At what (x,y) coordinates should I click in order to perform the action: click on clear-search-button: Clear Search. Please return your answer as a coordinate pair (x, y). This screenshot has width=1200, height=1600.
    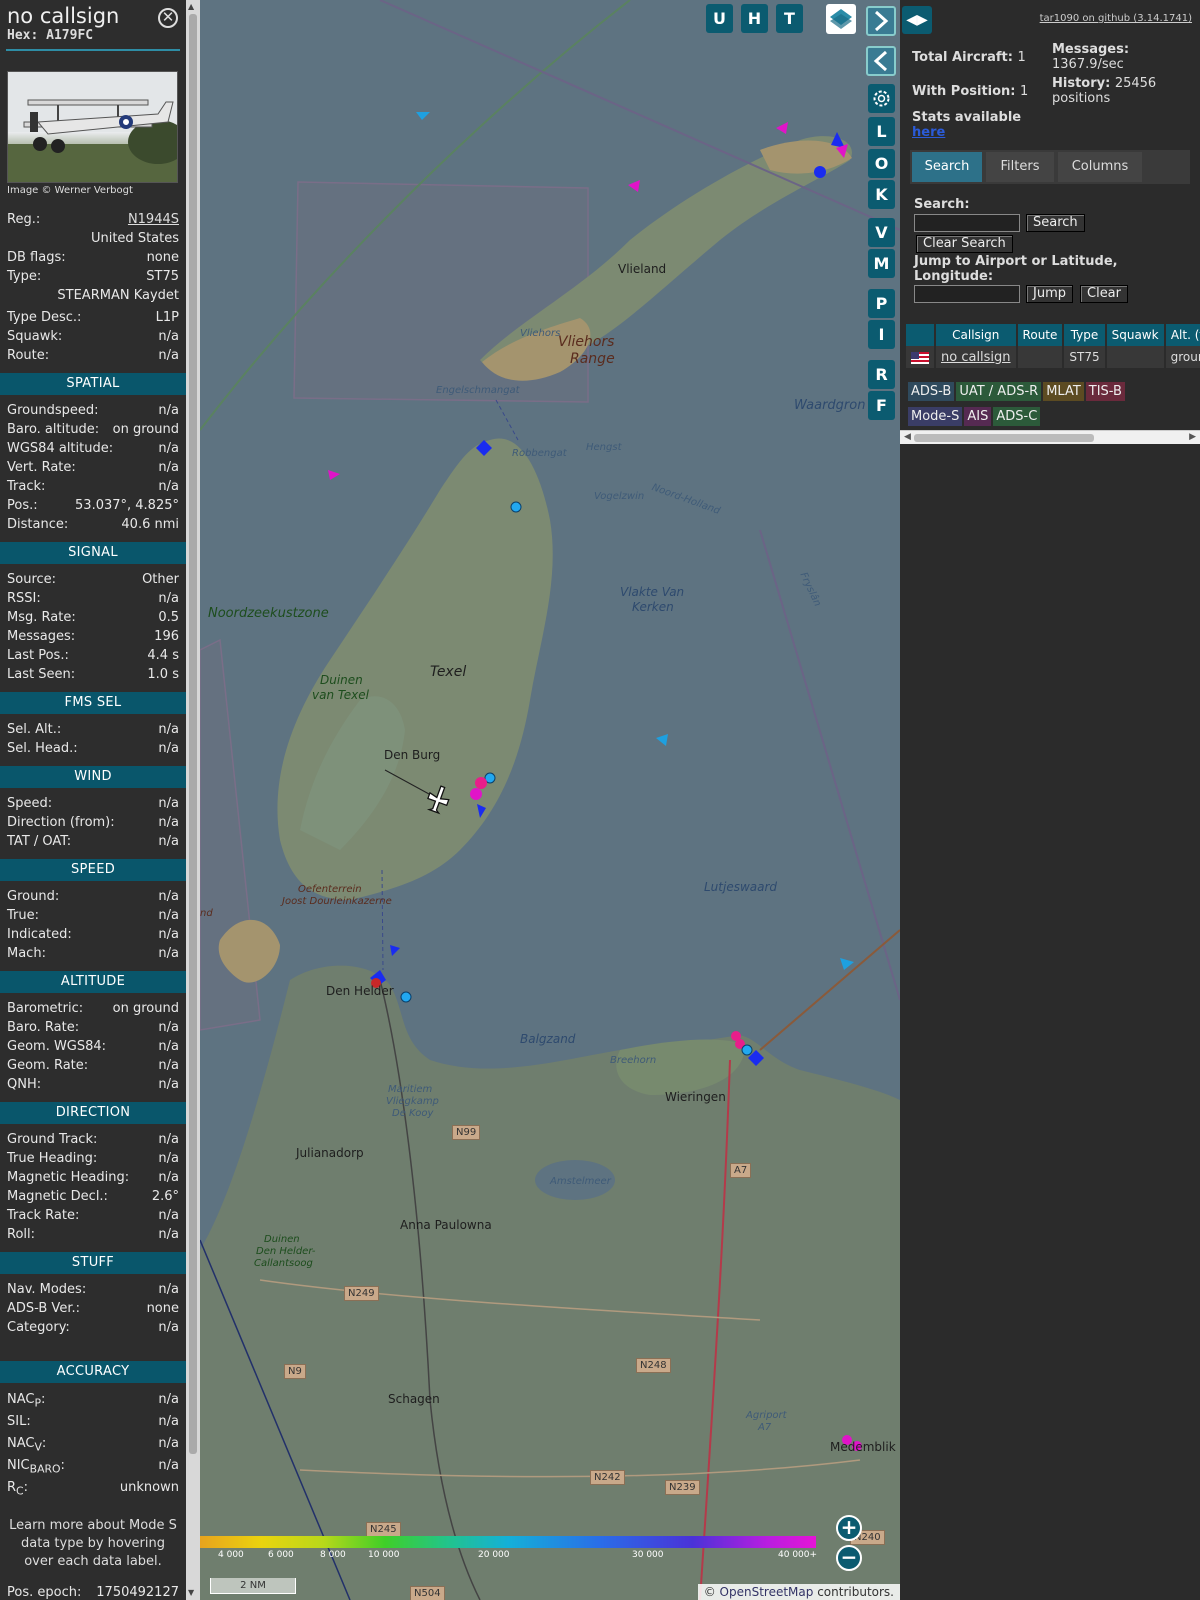
    Looking at the image, I should click on (964, 244).